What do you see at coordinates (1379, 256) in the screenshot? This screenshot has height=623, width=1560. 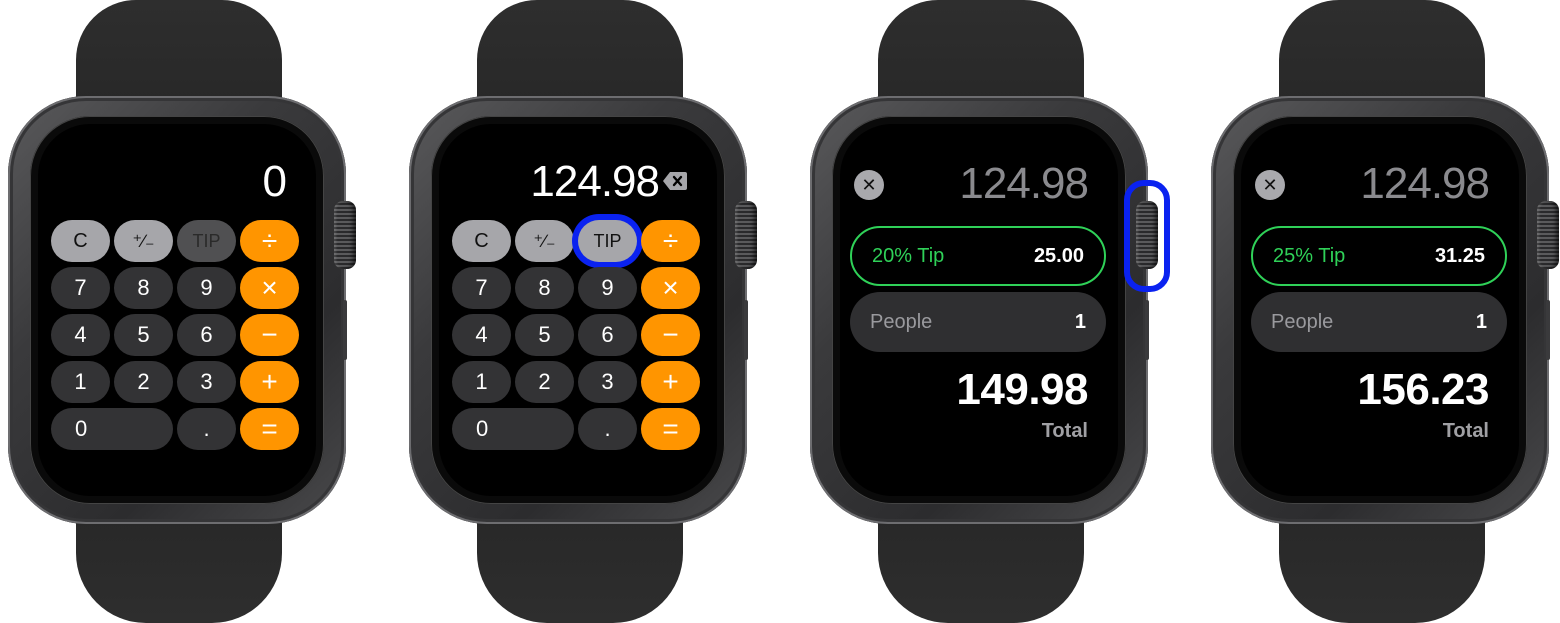 I see `tip-percentage-row: 25% Tip 31.25` at bounding box center [1379, 256].